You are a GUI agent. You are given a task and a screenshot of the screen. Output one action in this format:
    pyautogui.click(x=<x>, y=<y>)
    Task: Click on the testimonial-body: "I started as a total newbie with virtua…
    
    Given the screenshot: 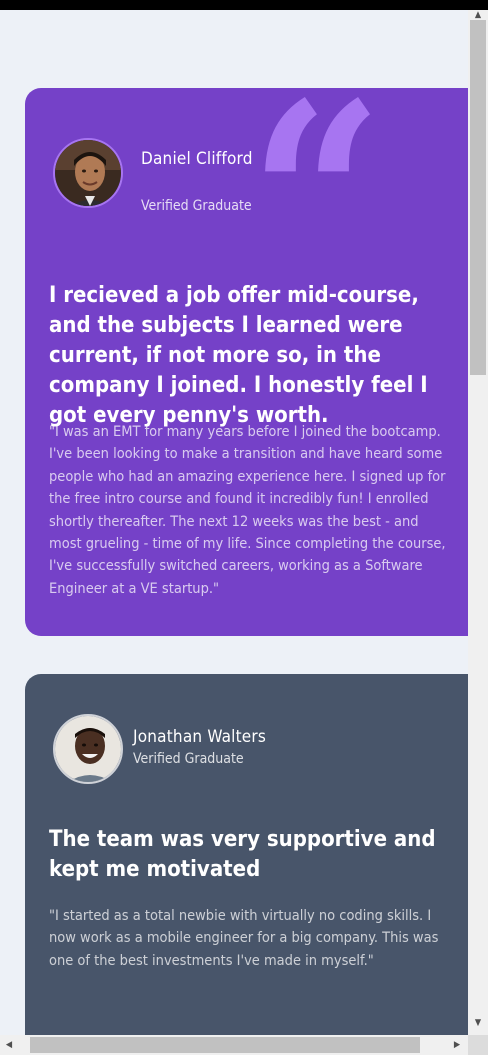 What is the action you would take?
    pyautogui.click(x=244, y=938)
    